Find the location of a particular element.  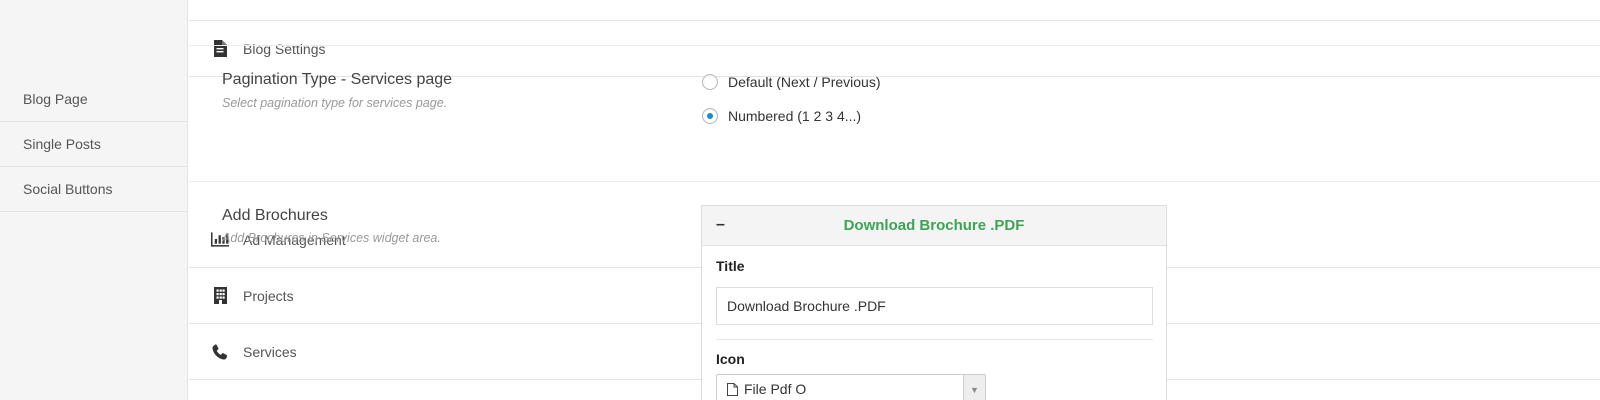

radio-default-pagination: Default (Next / Previous) is located at coordinates (791, 82).